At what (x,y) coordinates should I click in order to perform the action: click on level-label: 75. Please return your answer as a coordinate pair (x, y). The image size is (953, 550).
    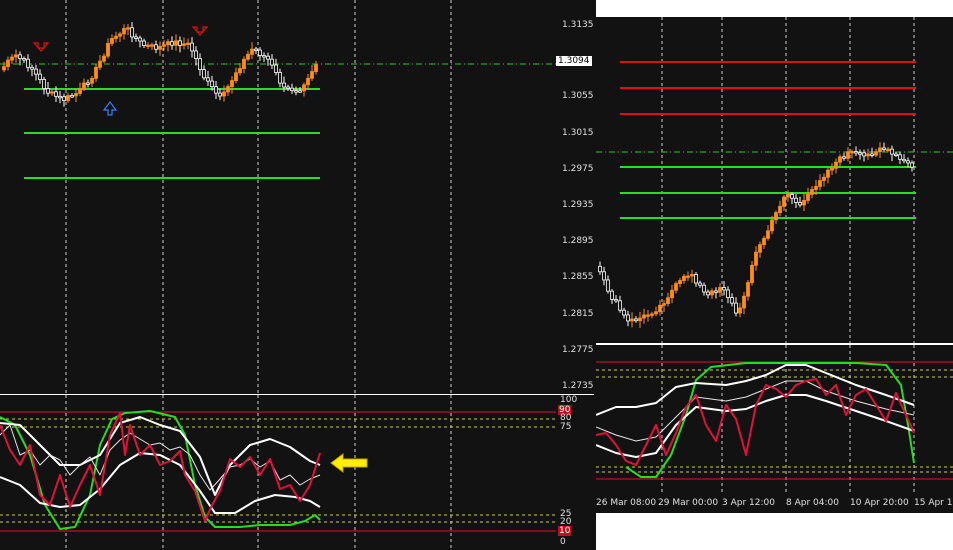
    Looking at the image, I should click on (566, 427).